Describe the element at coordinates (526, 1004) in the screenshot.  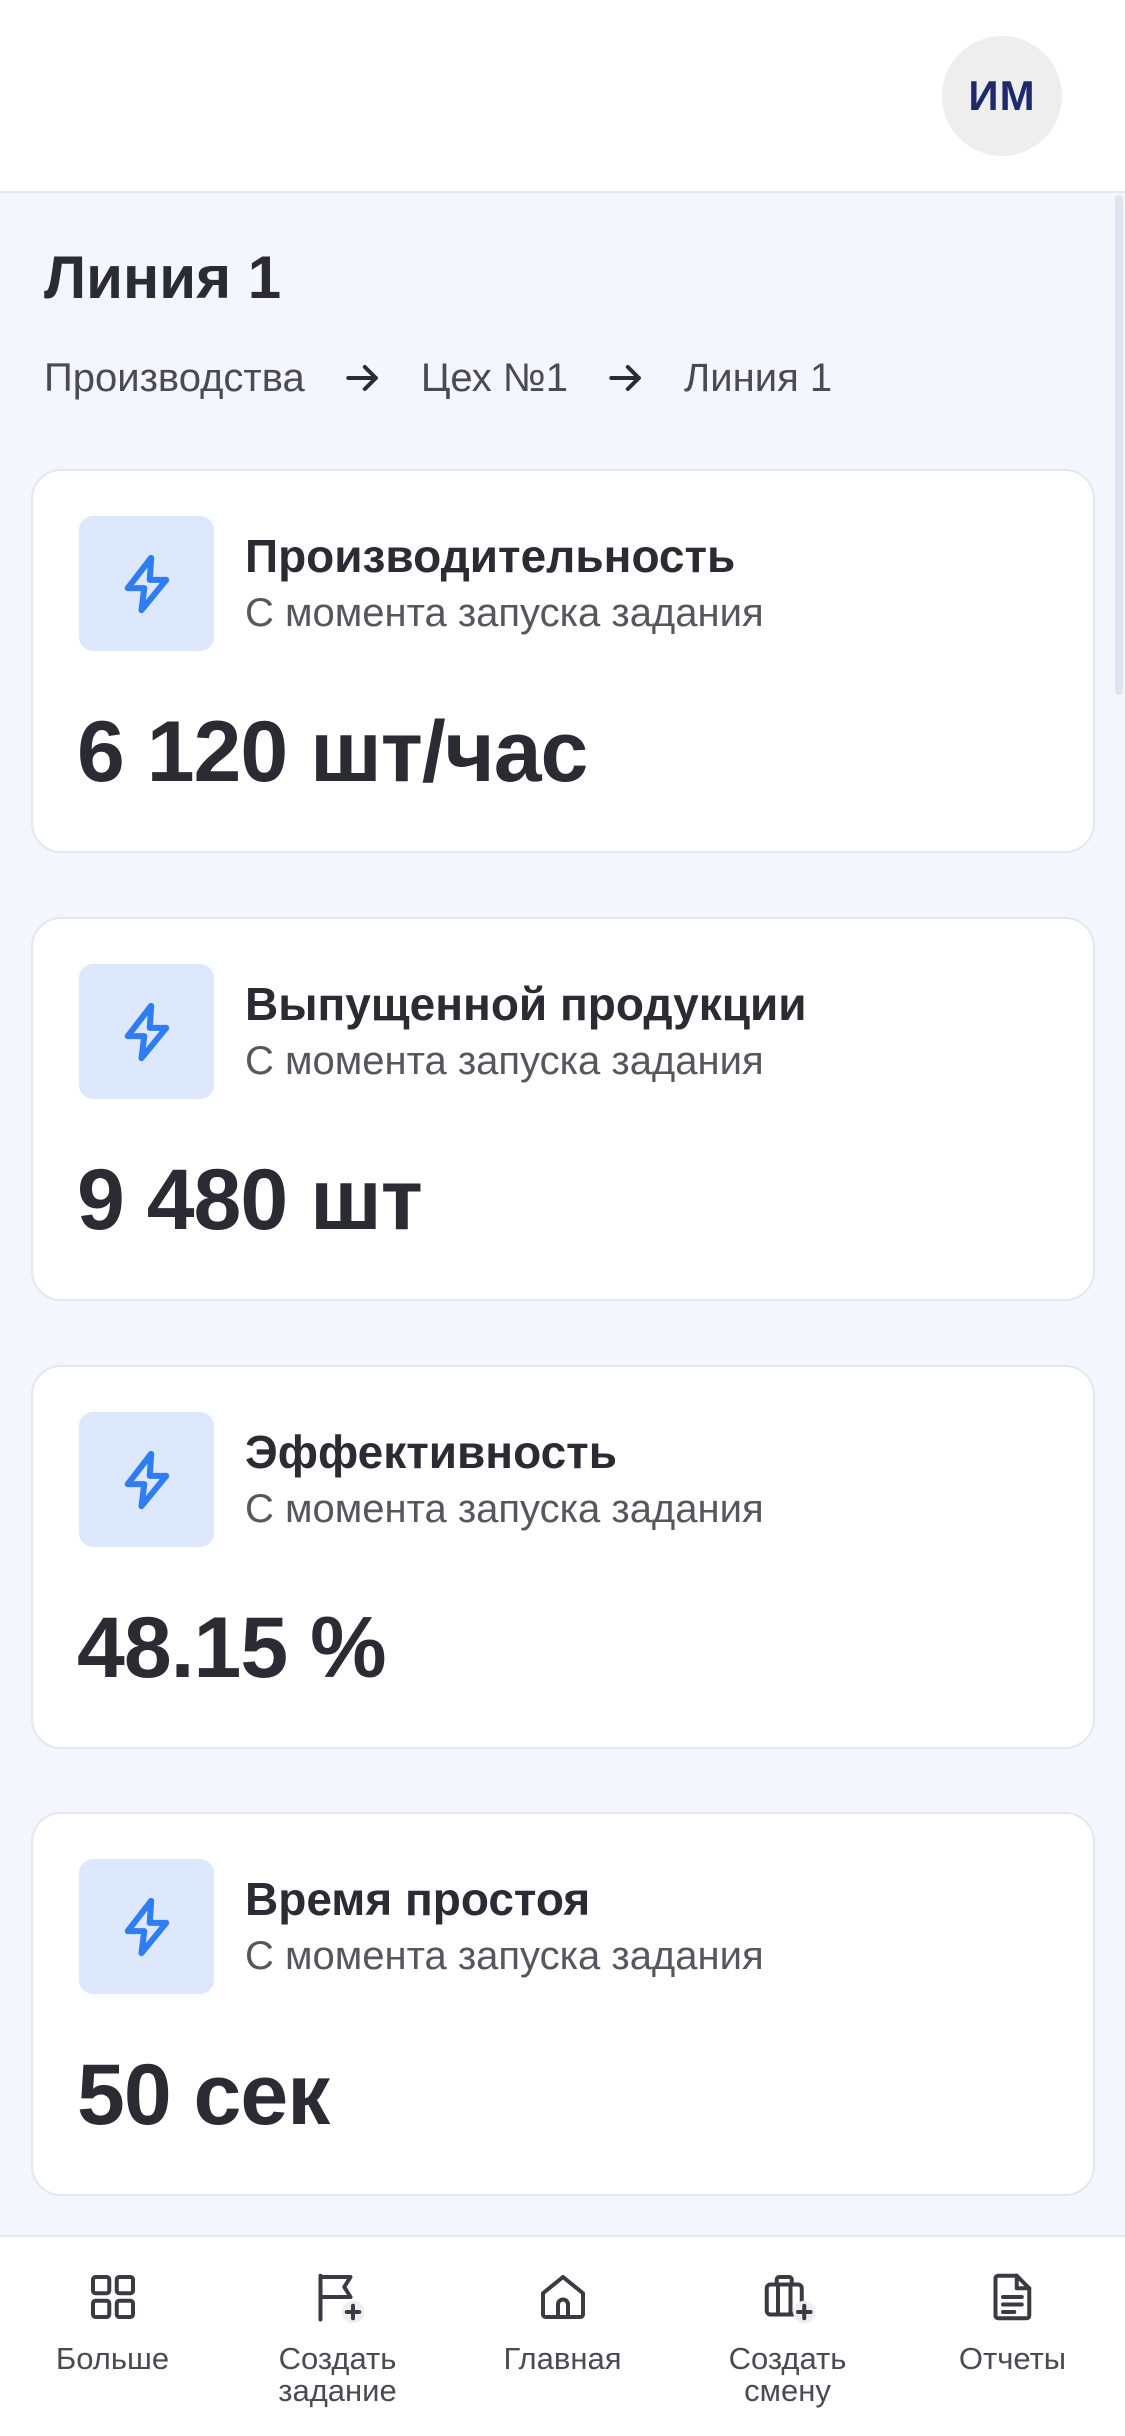
I see `card-title: Выпущенной продукции` at that location.